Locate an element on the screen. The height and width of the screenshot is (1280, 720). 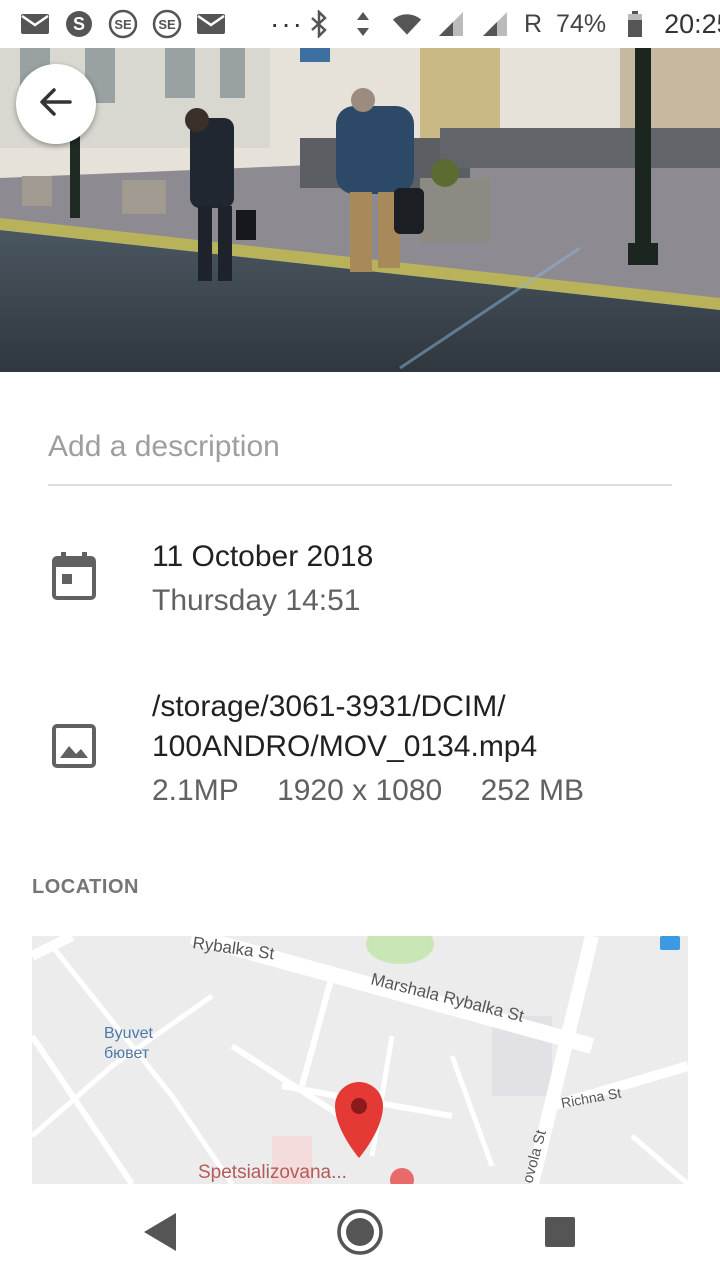
nav-recents-icon is located at coordinates (560, 1232).